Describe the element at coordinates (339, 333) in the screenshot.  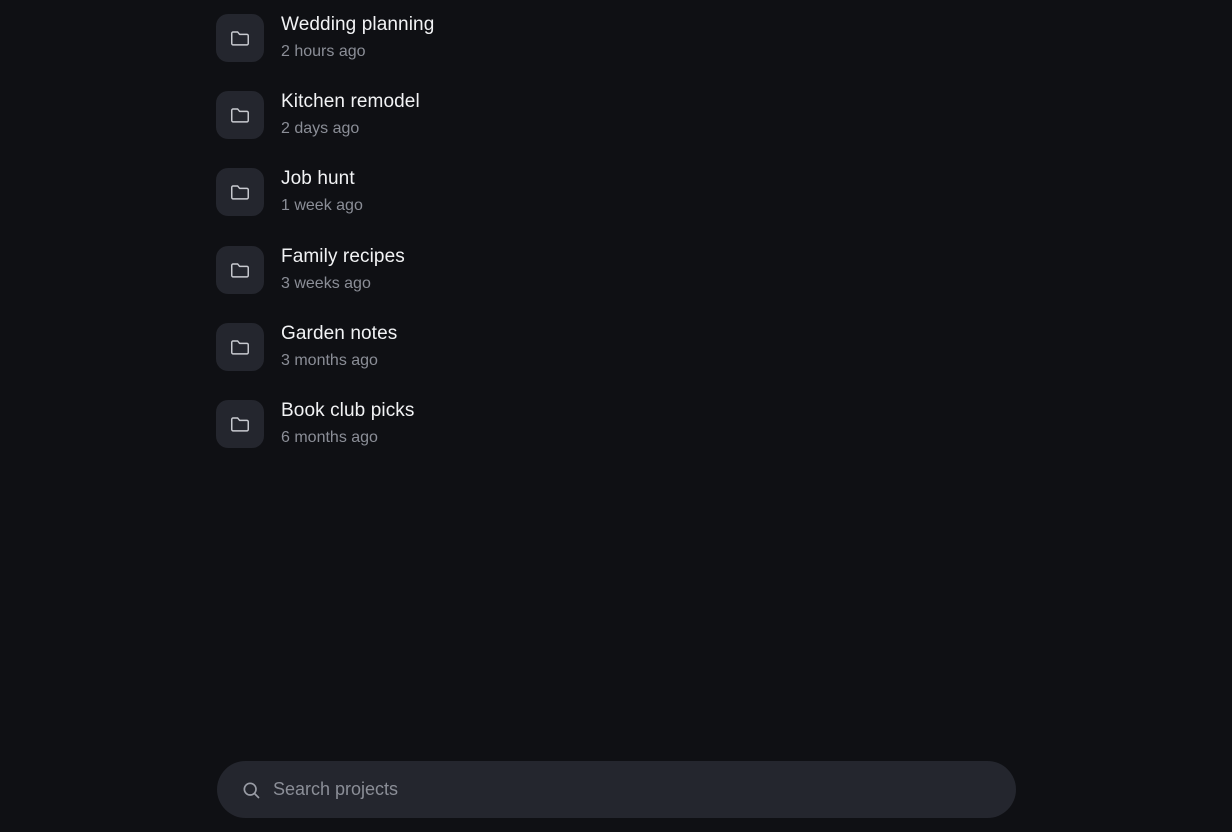
I see `project-name: Garden notes` at that location.